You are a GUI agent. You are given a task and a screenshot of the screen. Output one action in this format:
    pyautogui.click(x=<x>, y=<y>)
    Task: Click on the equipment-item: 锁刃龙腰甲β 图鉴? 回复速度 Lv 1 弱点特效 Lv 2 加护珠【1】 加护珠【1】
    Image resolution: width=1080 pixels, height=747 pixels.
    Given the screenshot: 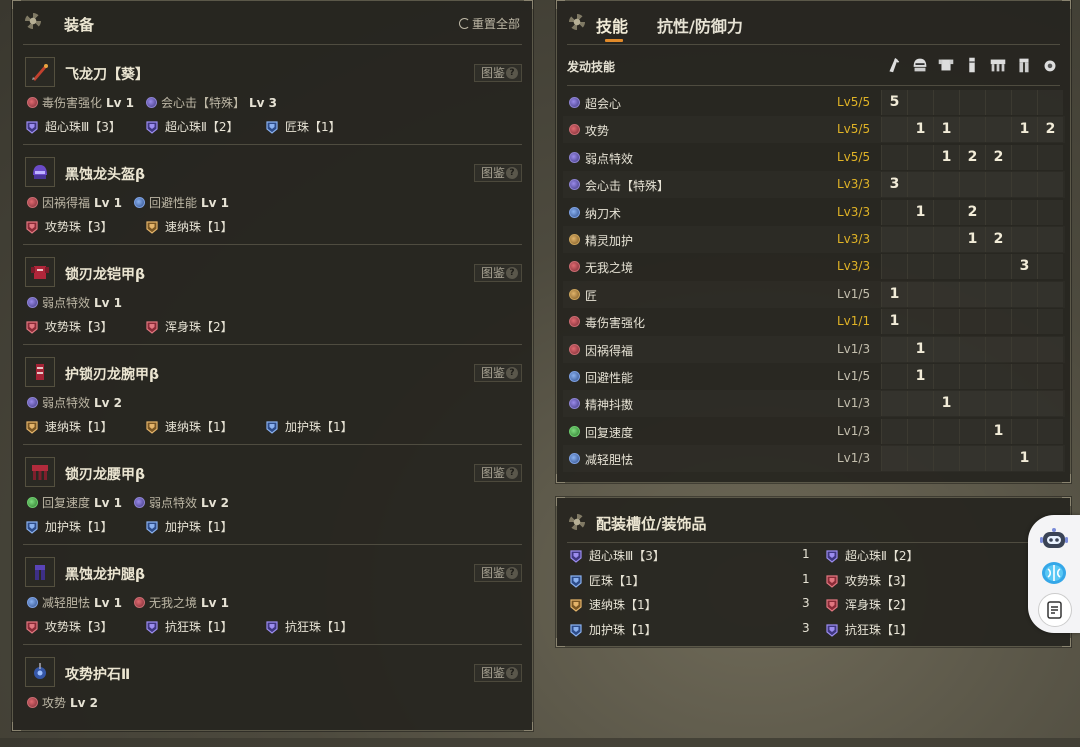 What is the action you would take?
    pyautogui.click(x=273, y=497)
    